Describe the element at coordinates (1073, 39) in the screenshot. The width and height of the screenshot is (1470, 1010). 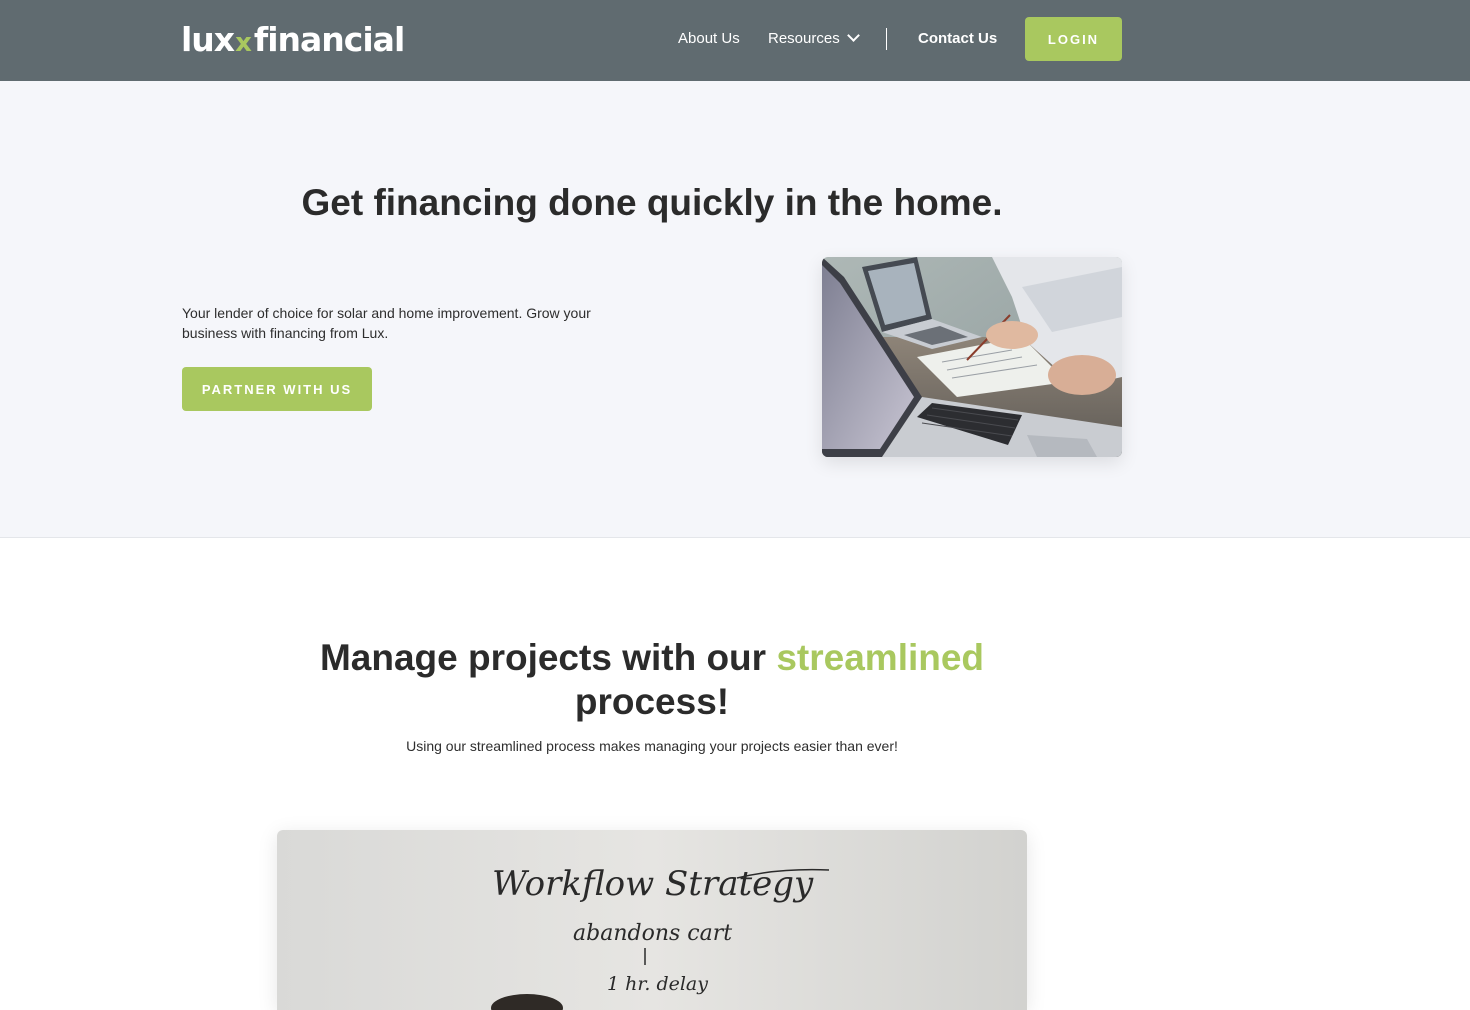
I see `login-button: LOGIN` at that location.